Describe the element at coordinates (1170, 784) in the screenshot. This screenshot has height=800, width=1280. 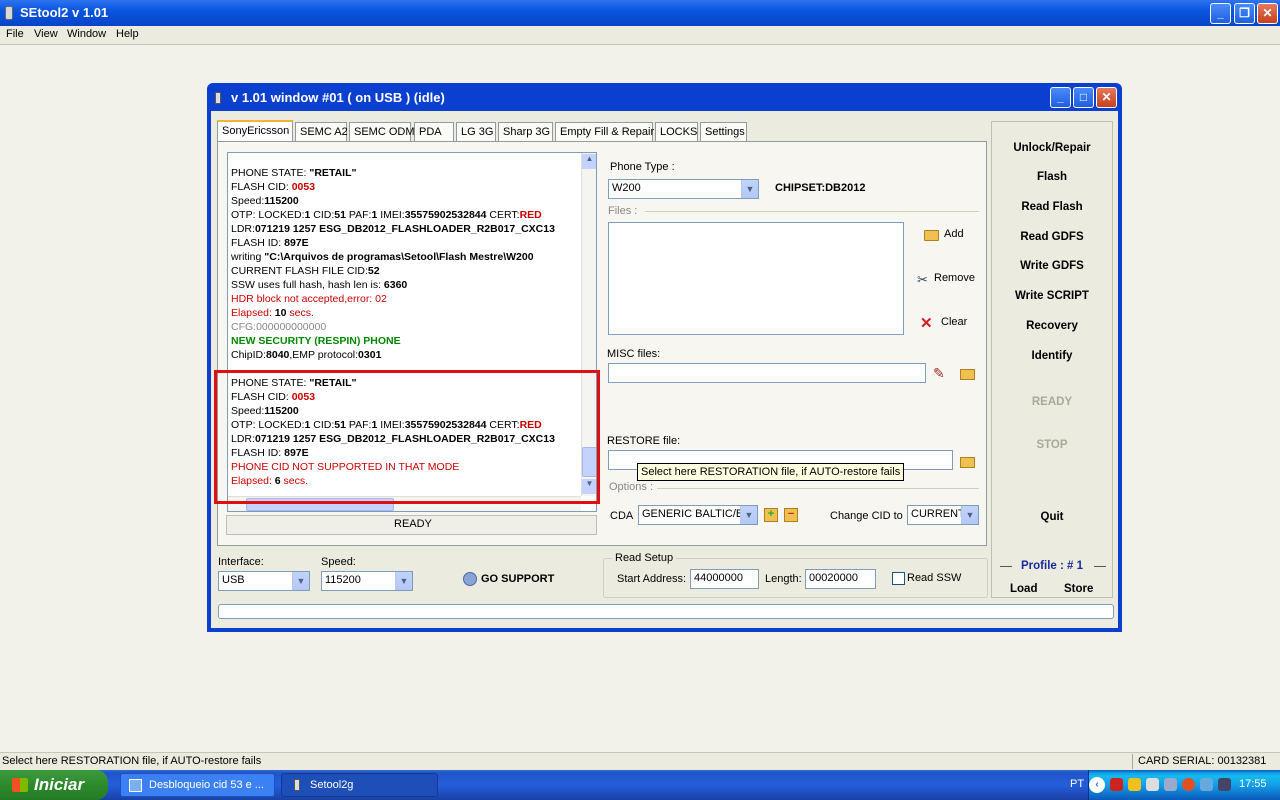
I see `network-icon` at that location.